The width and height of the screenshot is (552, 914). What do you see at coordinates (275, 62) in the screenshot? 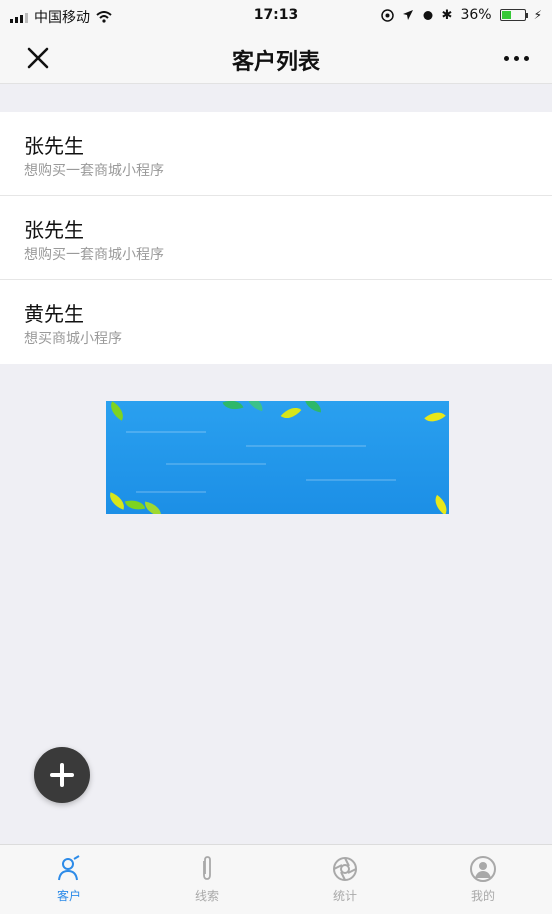
I see `page-title: 客户列表` at bounding box center [275, 62].